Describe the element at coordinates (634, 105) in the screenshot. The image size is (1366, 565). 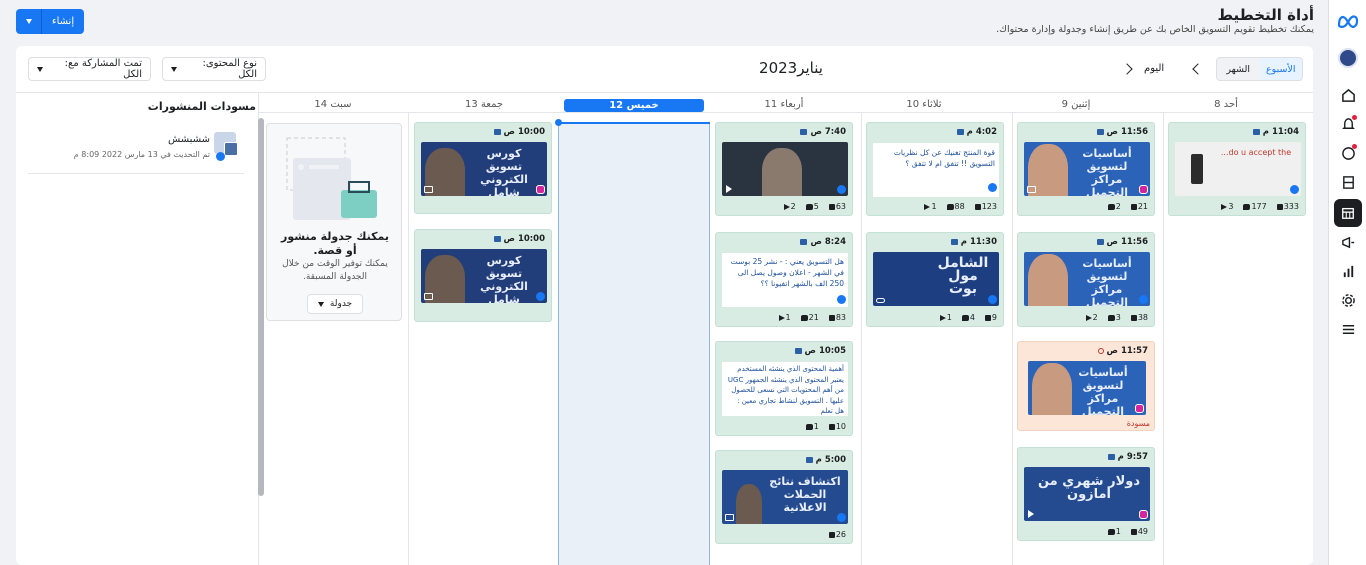
I see `day-header-thu: خميس 12` at that location.